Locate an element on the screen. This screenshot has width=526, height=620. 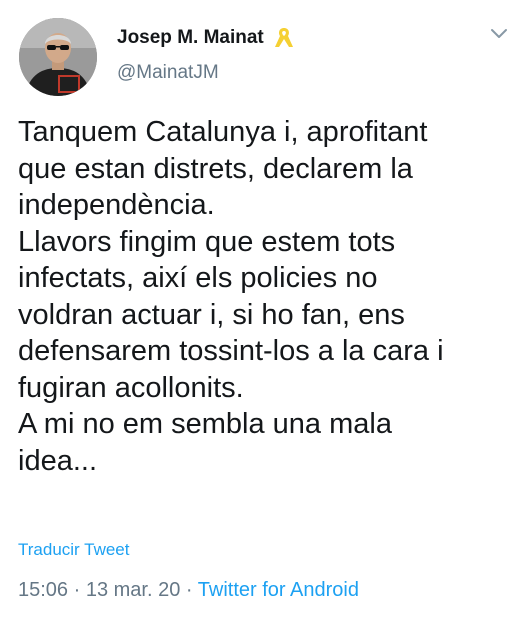
tweet-time: 15:06 is located at coordinates (43, 590).